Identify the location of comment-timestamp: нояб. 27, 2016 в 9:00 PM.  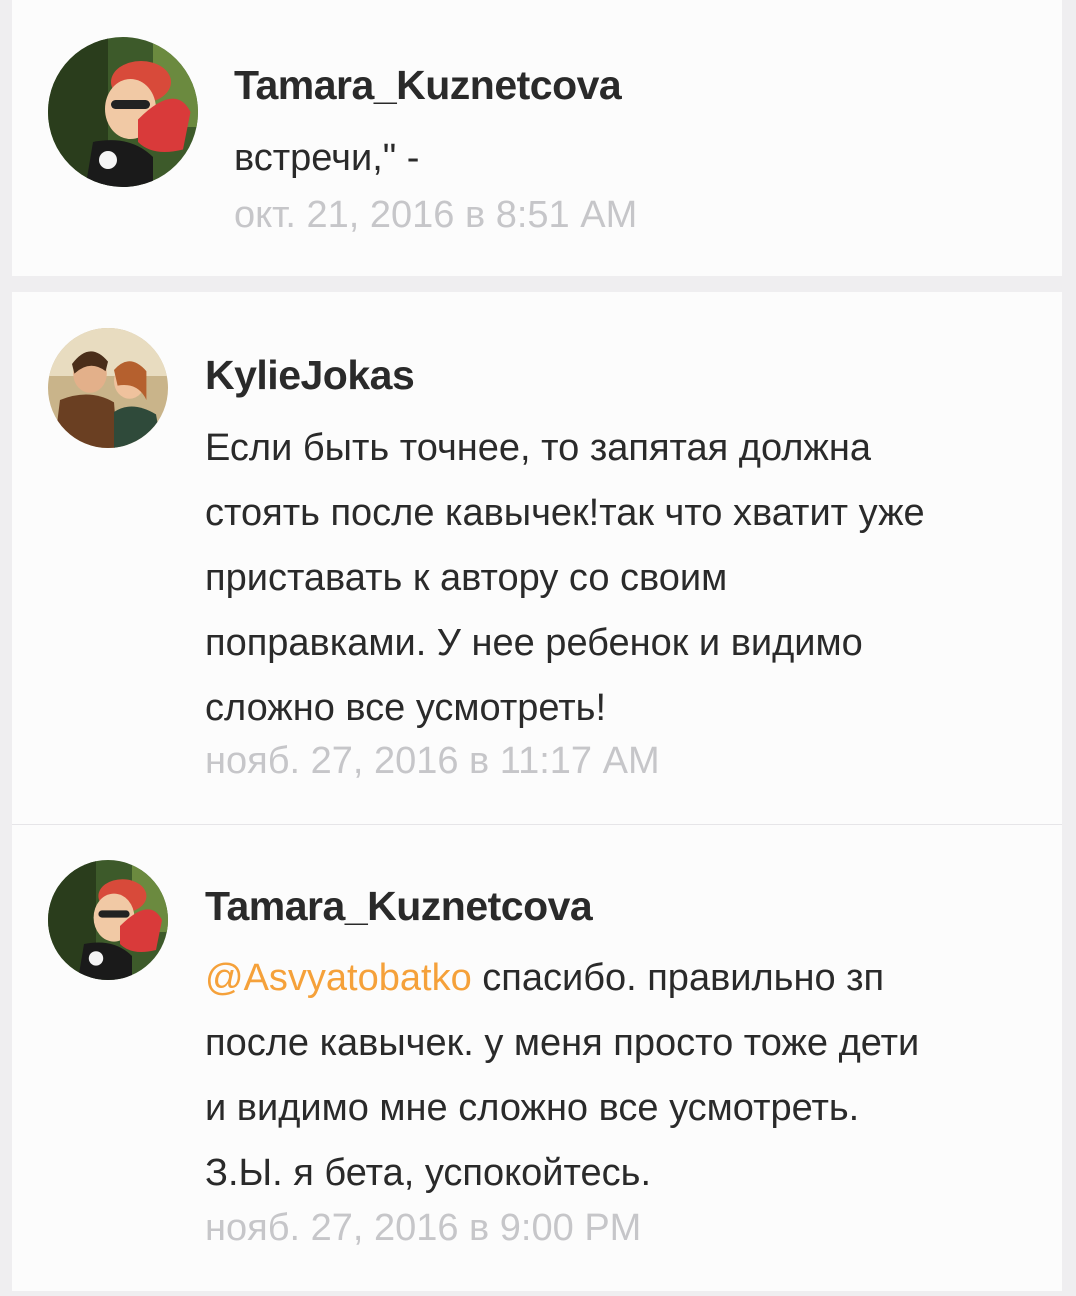
(423, 1228).